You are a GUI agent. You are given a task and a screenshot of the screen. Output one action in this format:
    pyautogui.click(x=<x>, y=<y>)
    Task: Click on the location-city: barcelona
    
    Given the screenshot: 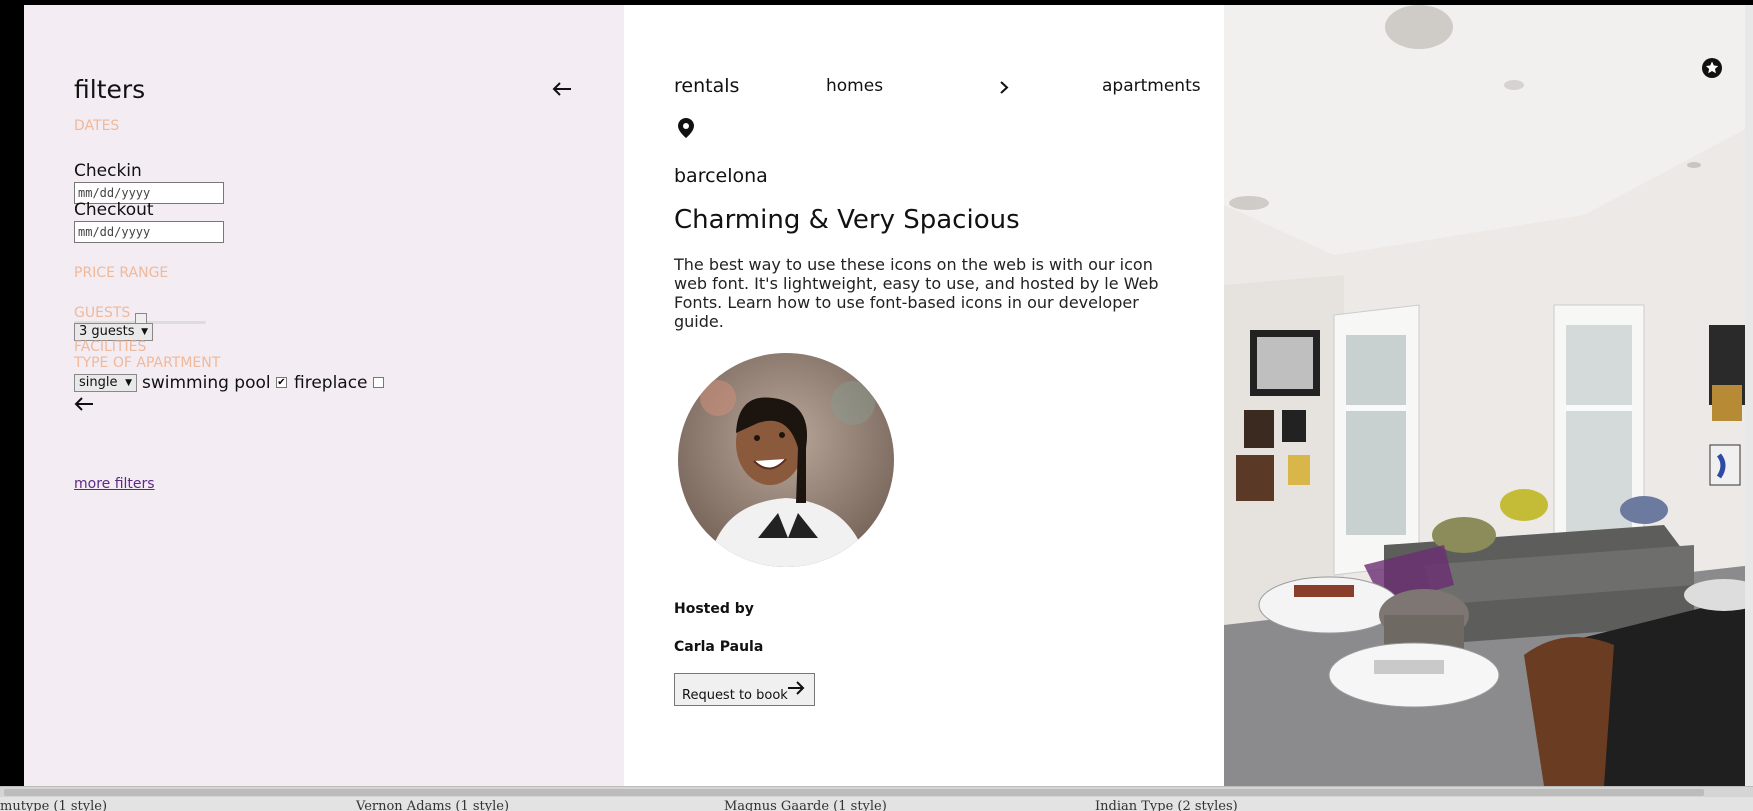 What is the action you would take?
    pyautogui.click(x=721, y=176)
    